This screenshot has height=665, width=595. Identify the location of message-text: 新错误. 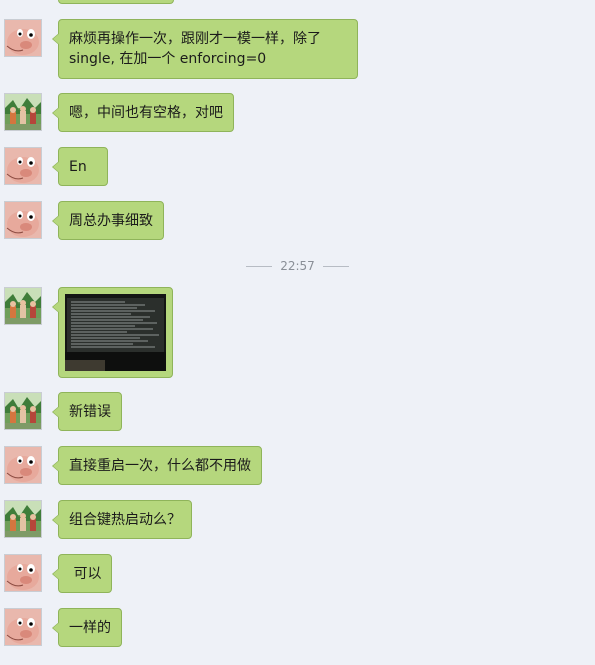
(90, 412).